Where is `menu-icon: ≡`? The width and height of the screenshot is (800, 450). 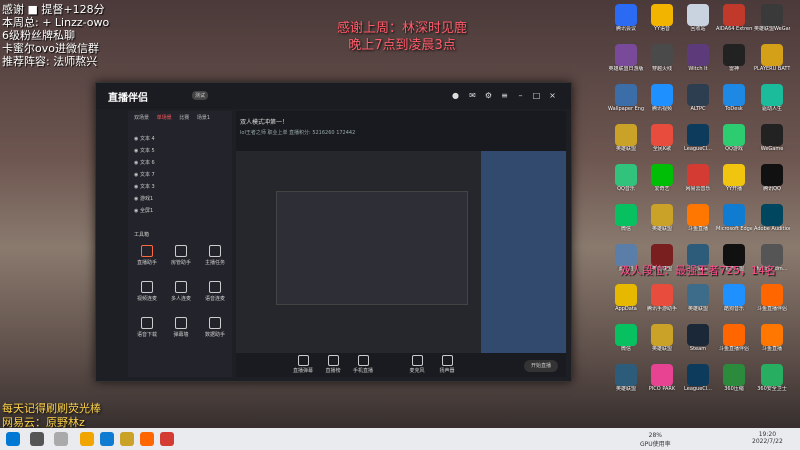
menu-icon: ≡ is located at coordinates (504, 95).